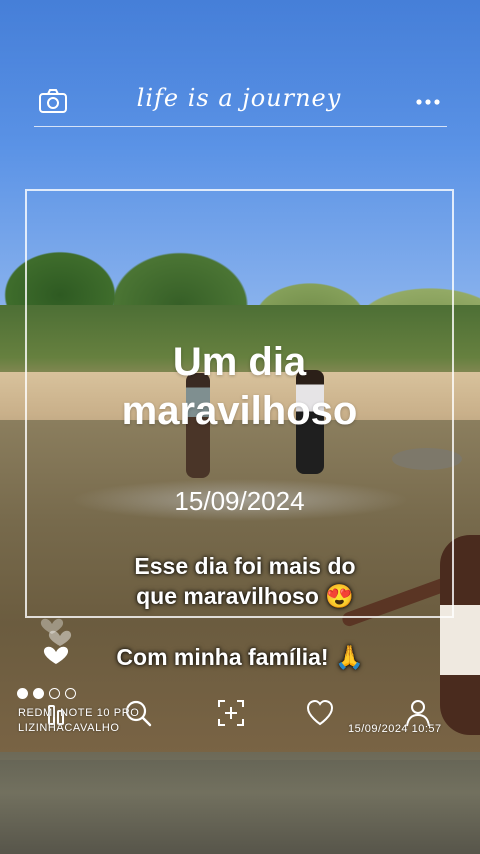 The image size is (480, 854). Describe the element at coordinates (240, 803) in the screenshot. I see `blurred-bottom-area` at that location.